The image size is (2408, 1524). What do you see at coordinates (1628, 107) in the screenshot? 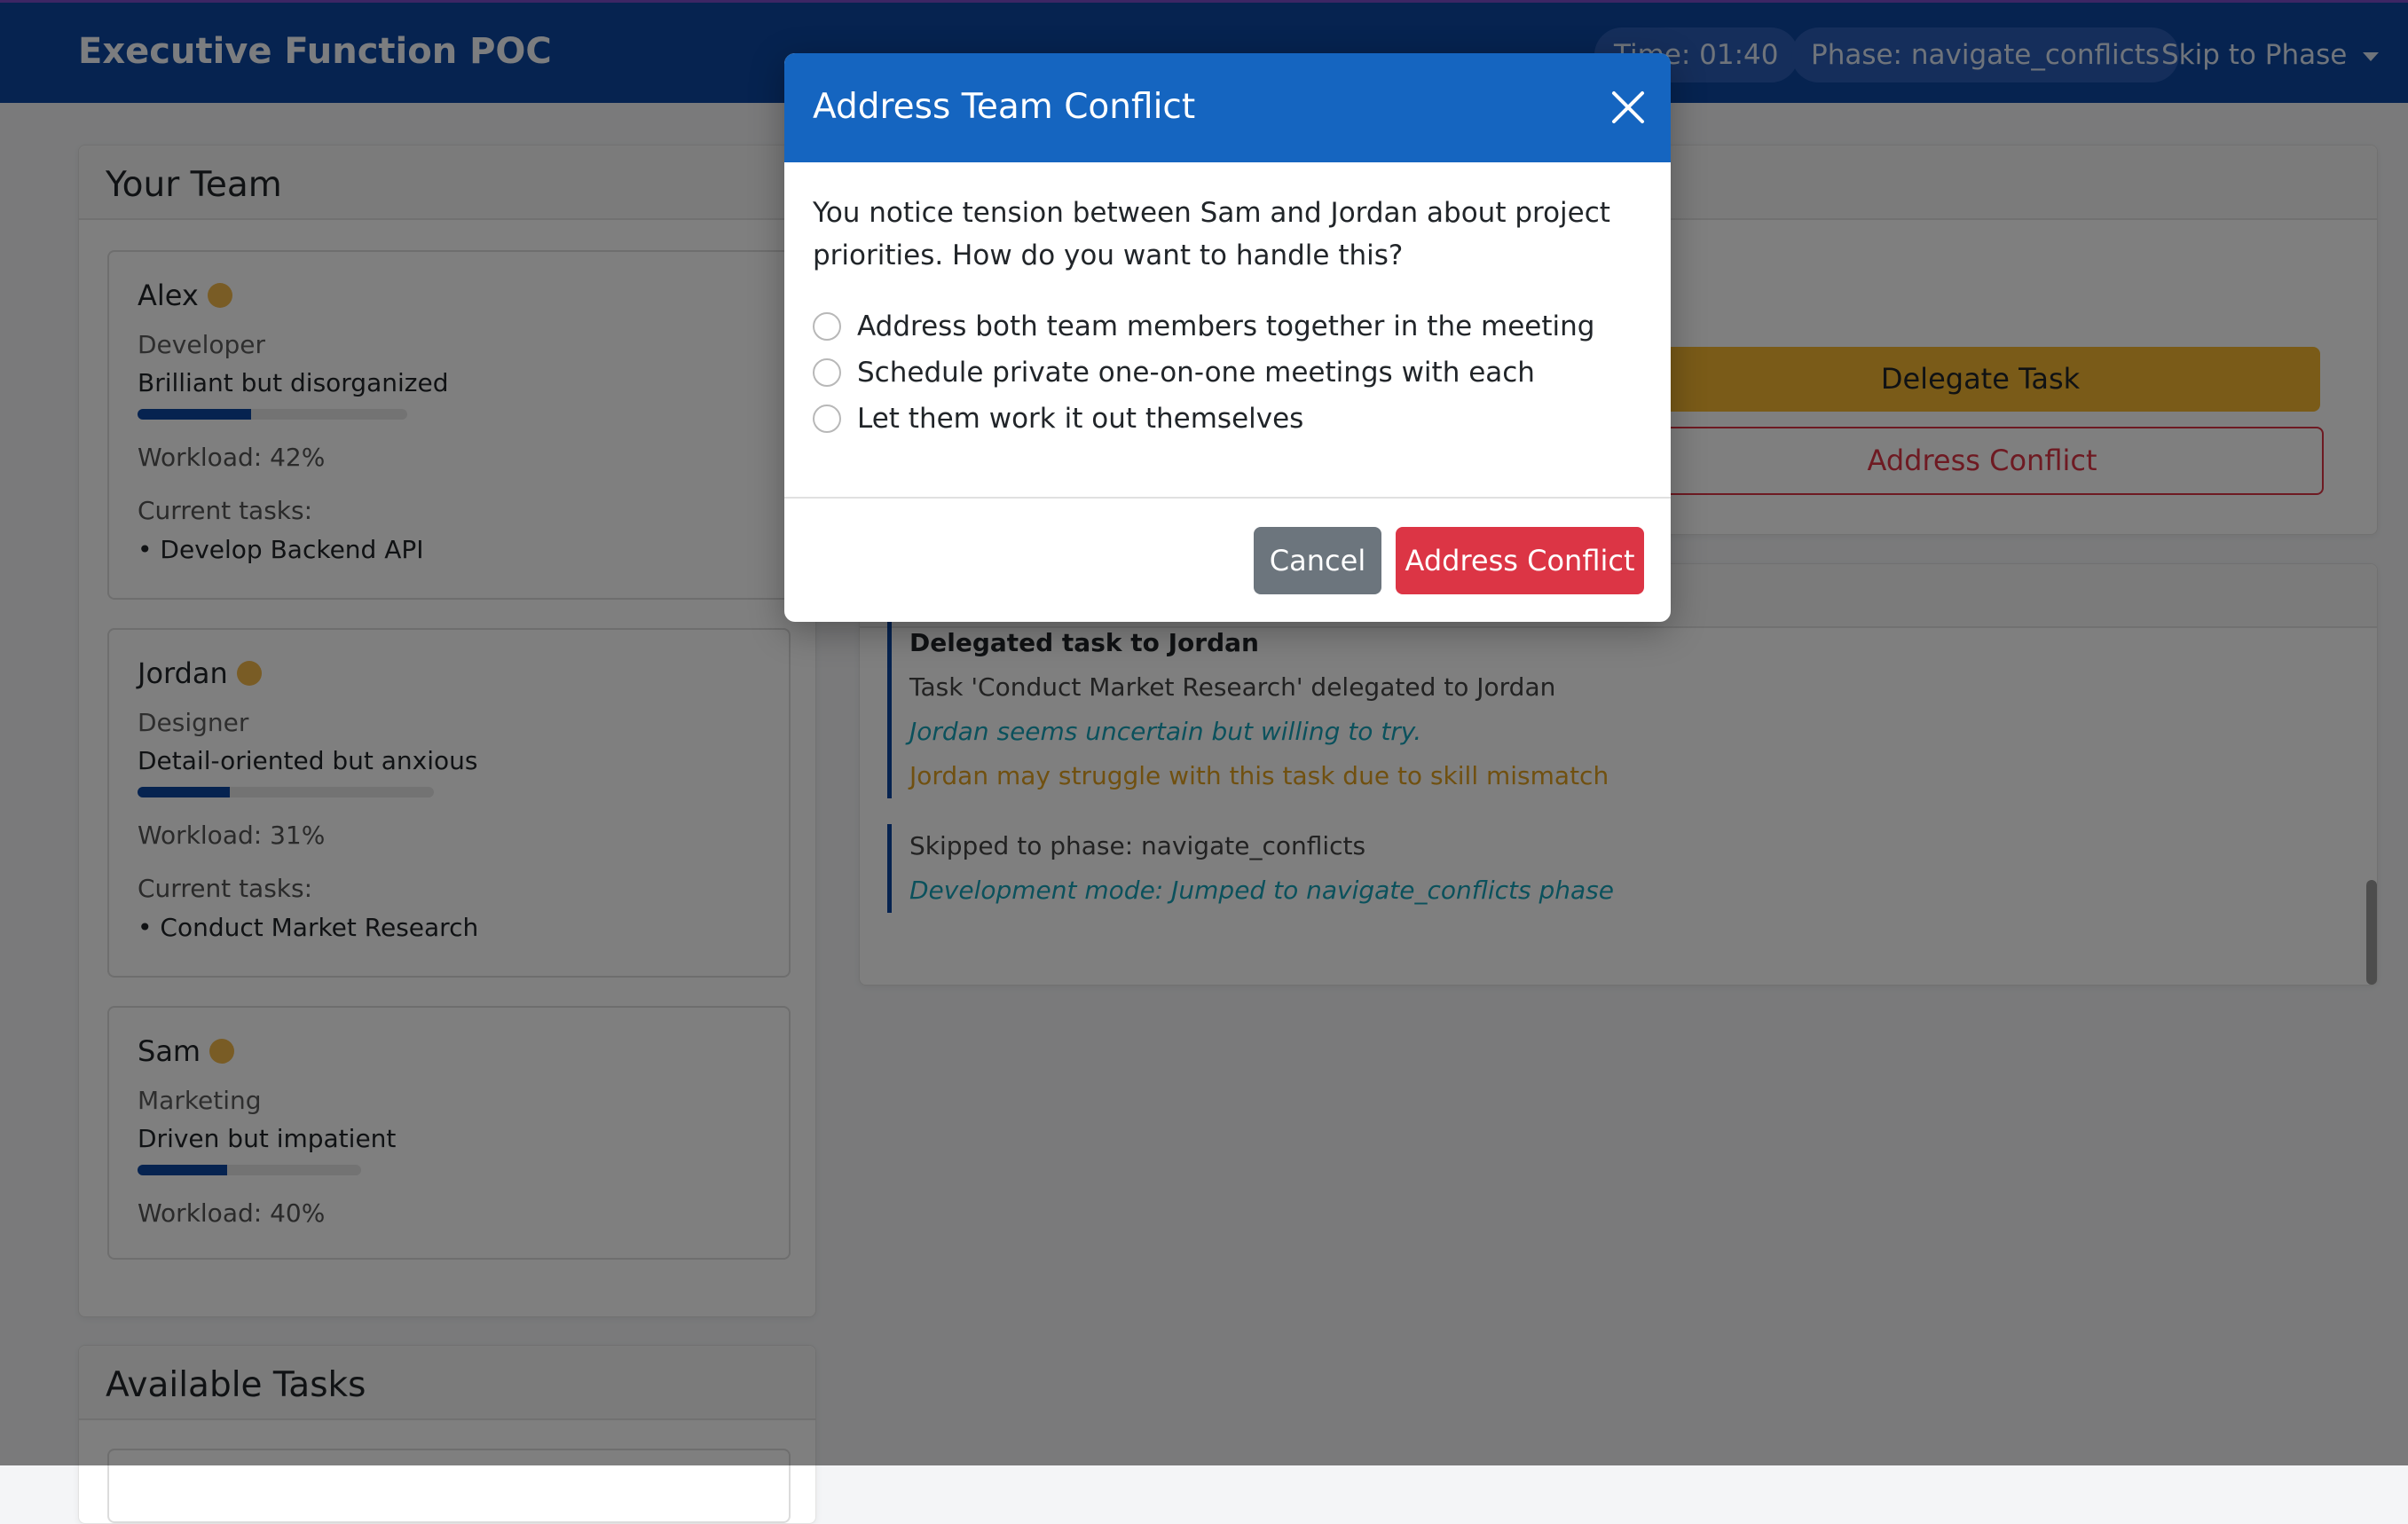
I see `close-icon` at bounding box center [1628, 107].